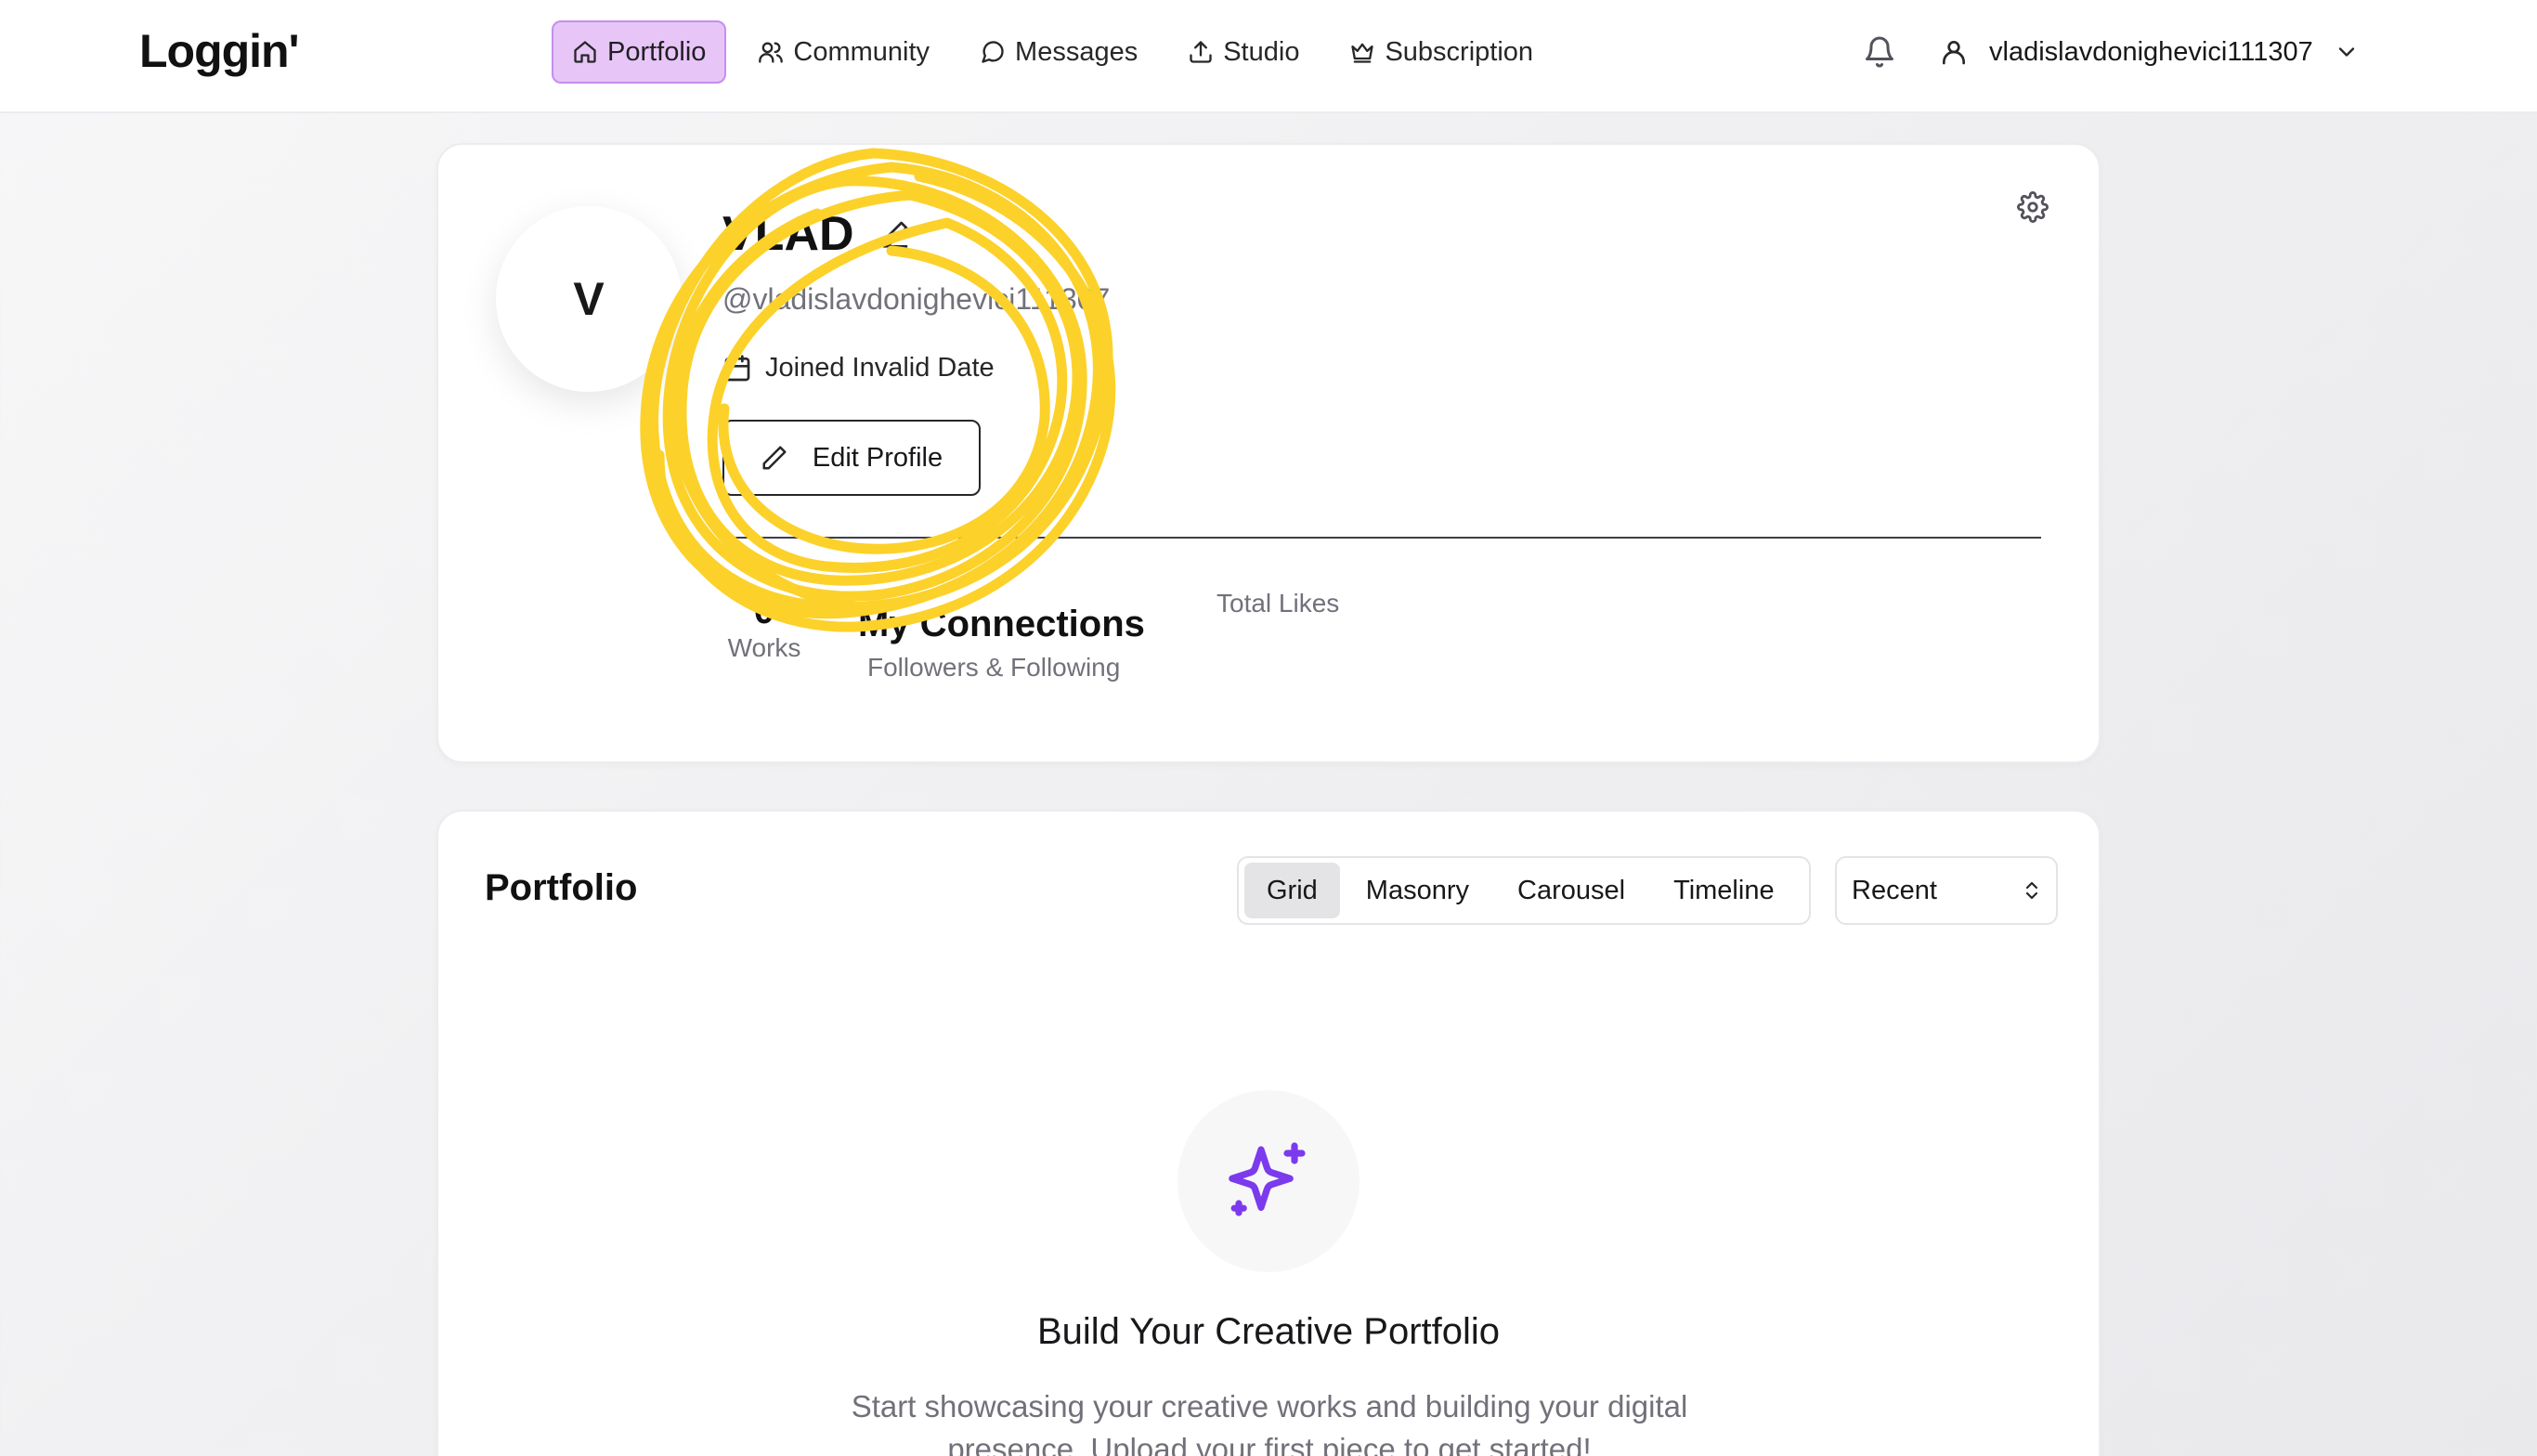 This screenshot has width=2537, height=1456. I want to click on edit-profile-label: Edit Profile, so click(877, 457).